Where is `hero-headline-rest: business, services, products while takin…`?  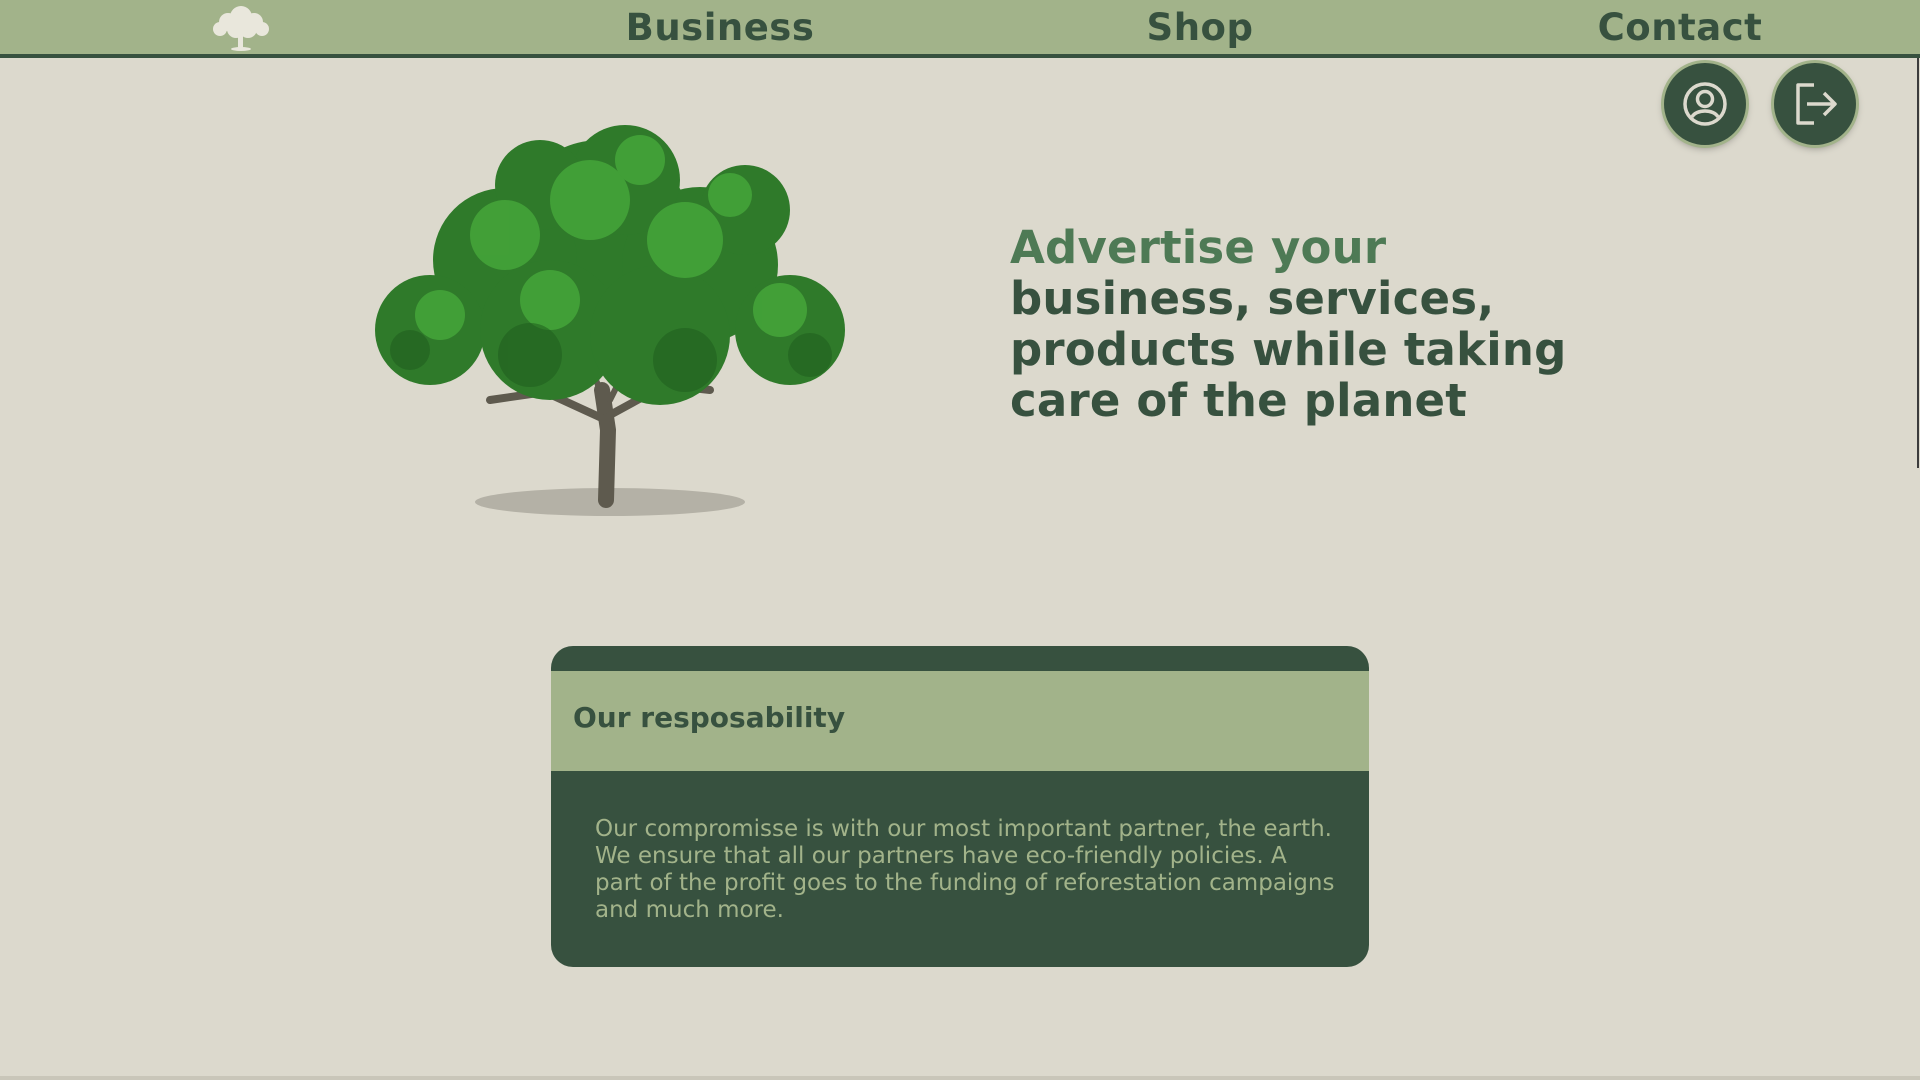
hero-headline-rest: business, services, products while takin… is located at coordinates (1288, 349).